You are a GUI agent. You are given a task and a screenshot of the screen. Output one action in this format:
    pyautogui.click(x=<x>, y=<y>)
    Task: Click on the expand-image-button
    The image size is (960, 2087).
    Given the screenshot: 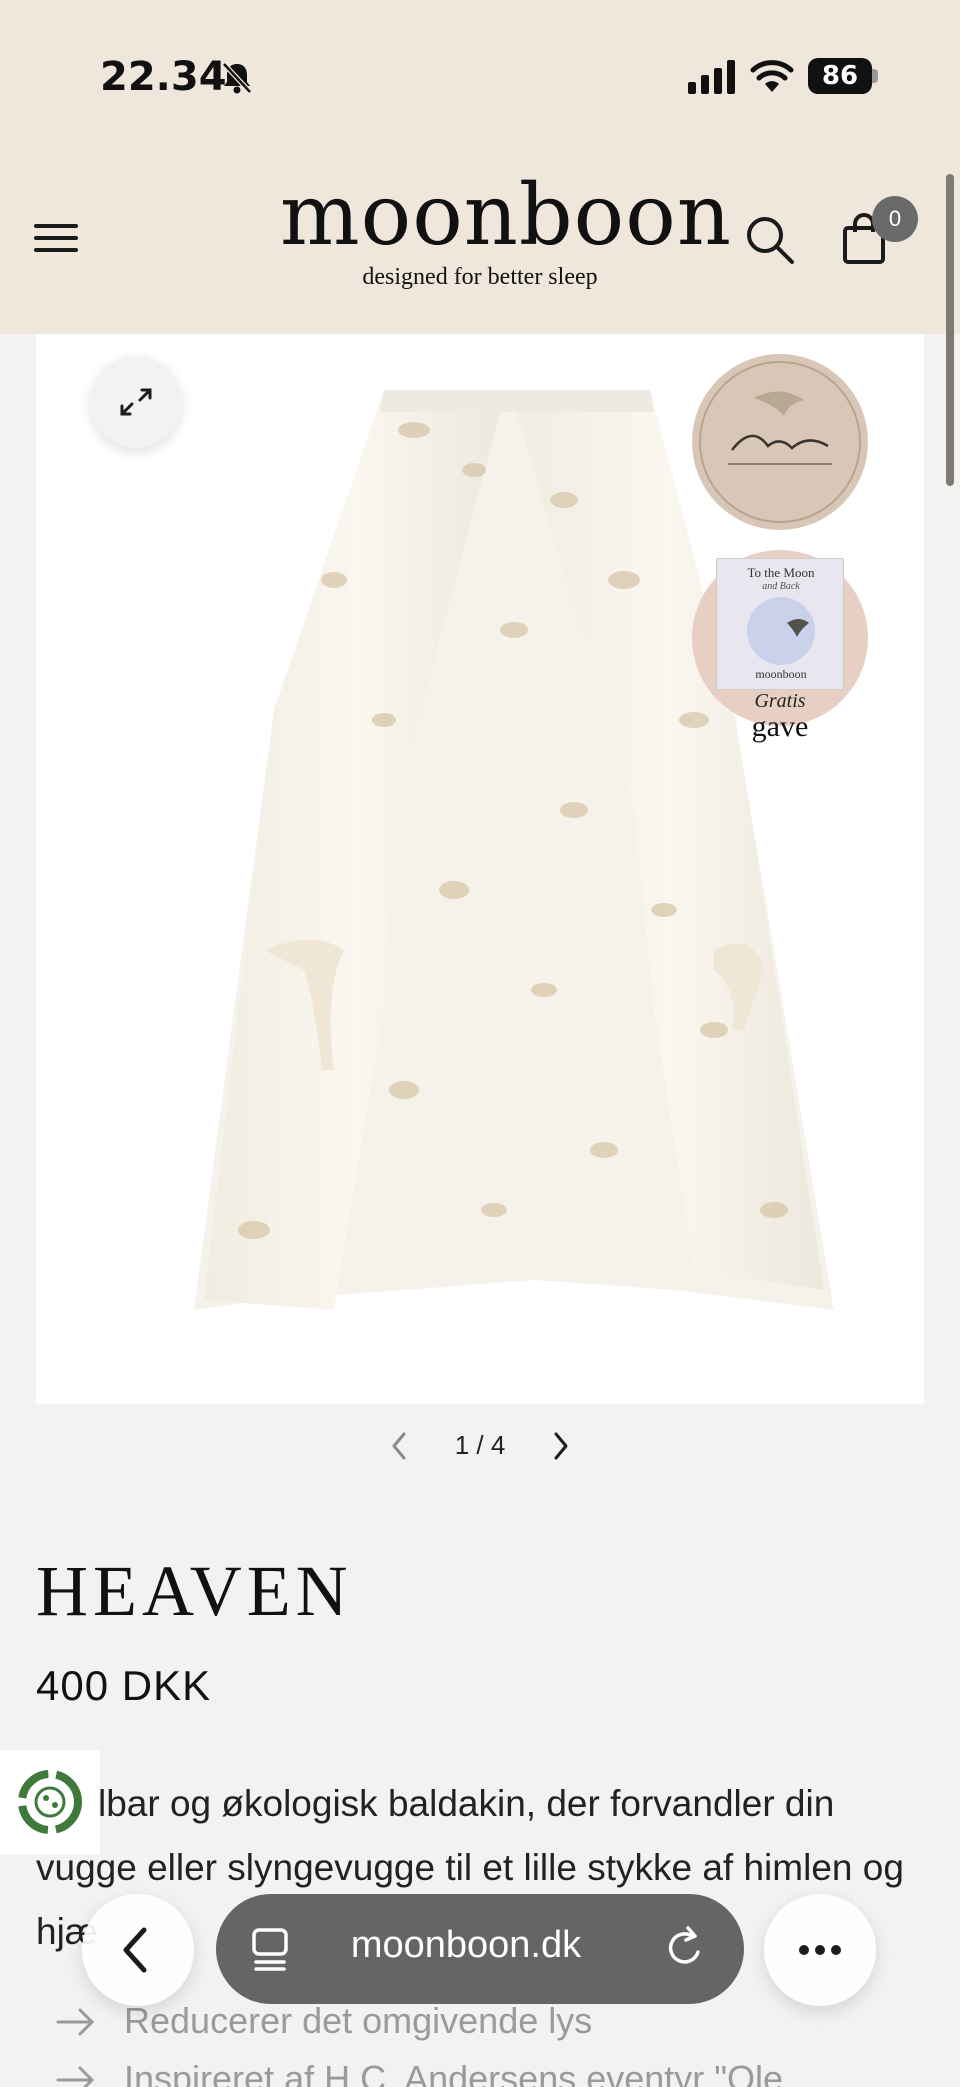 What is the action you would take?
    pyautogui.click(x=136, y=402)
    